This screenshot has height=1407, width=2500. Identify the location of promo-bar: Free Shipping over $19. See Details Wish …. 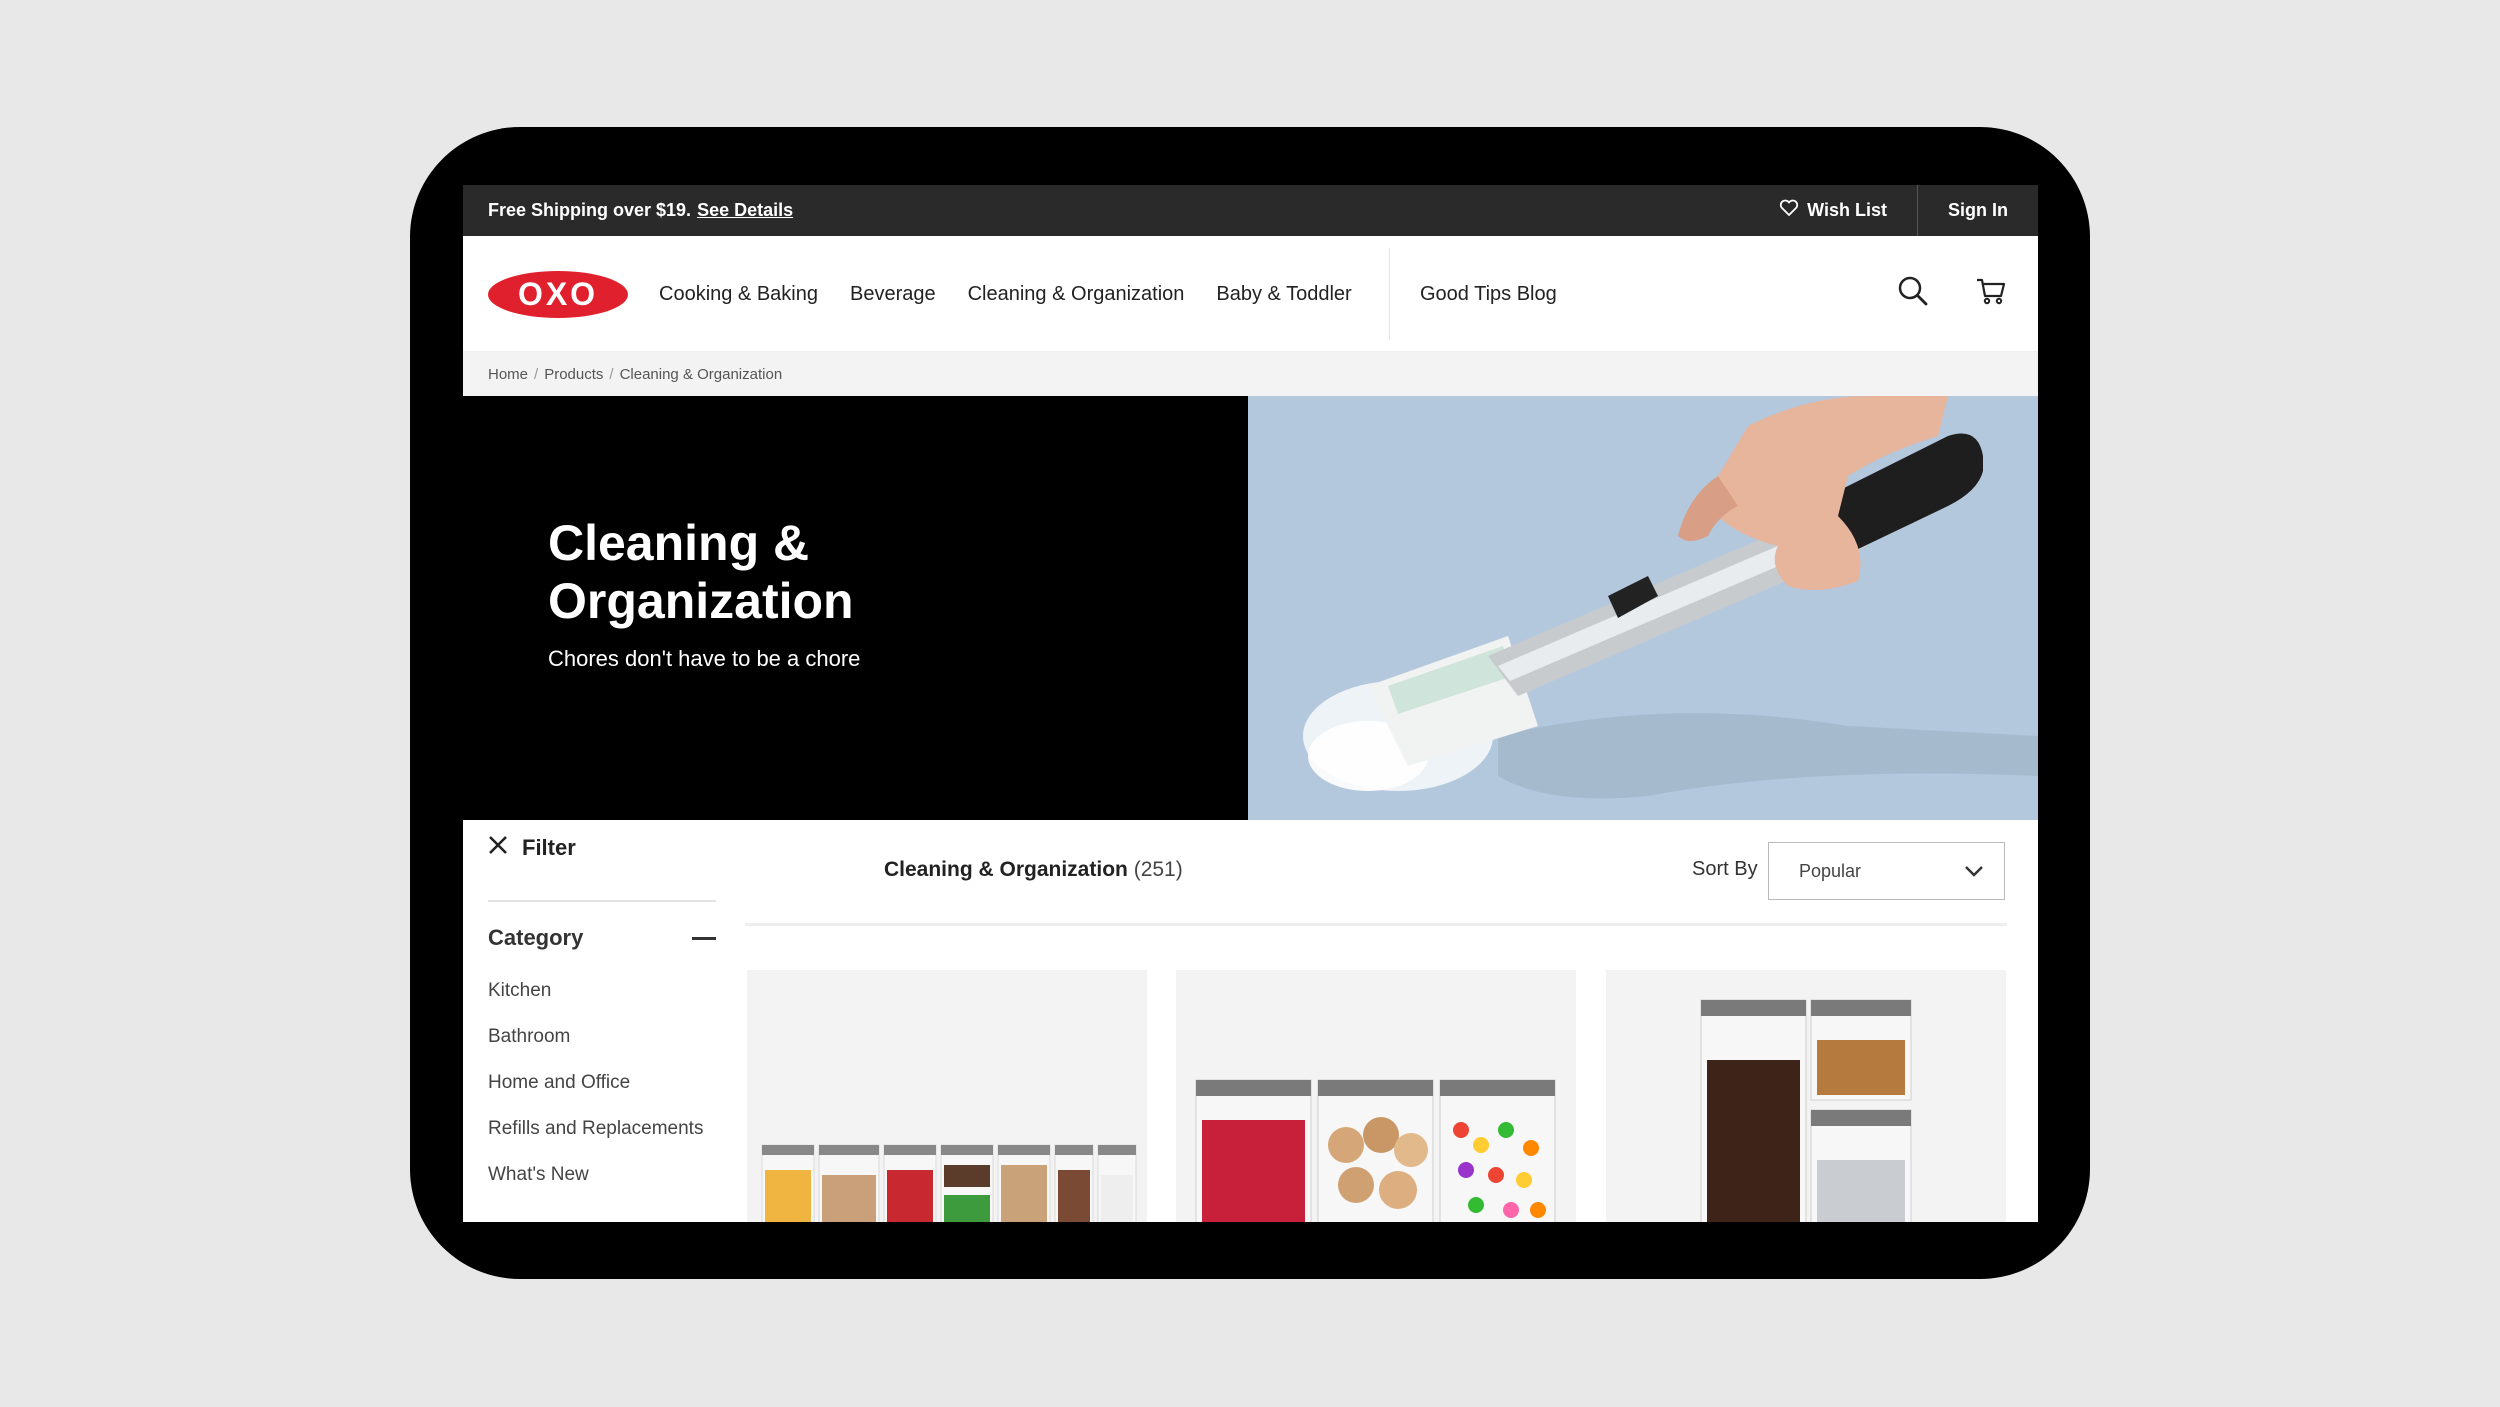
(1250, 210).